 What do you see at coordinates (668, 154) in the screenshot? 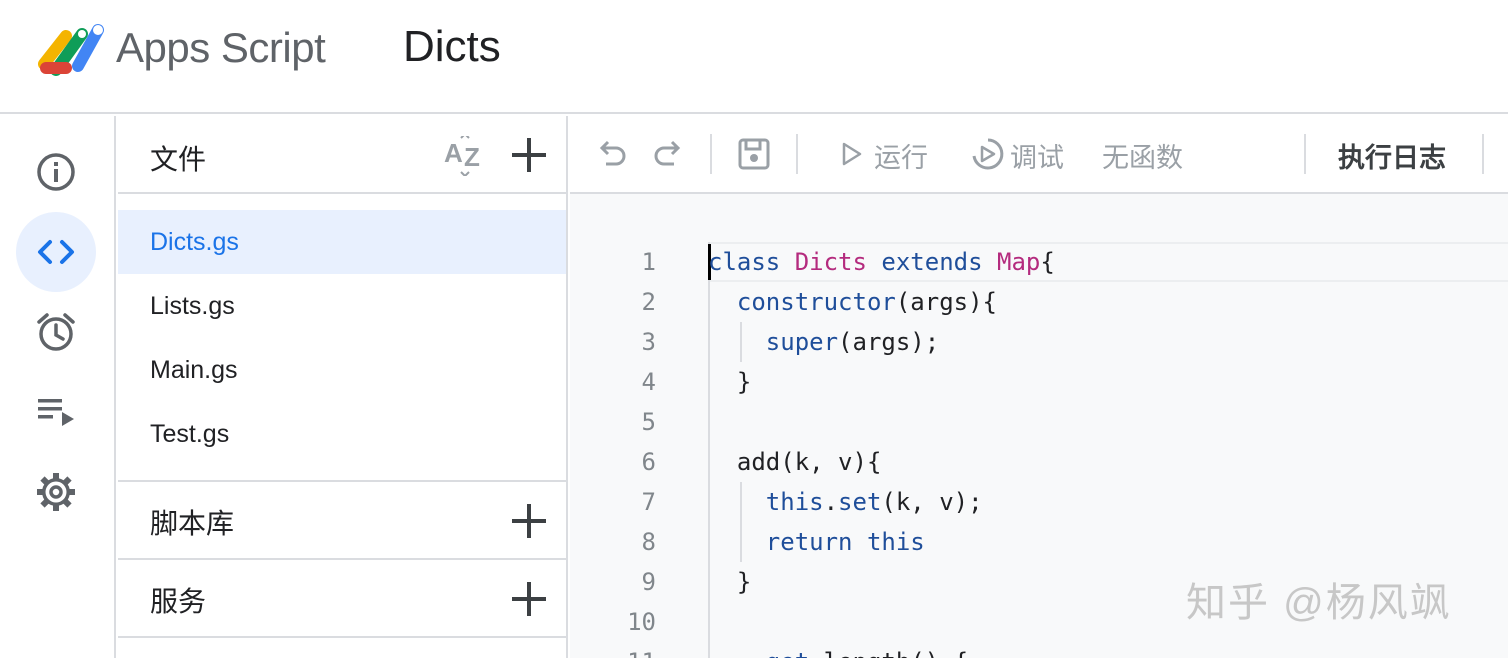
I see `redo-icon` at bounding box center [668, 154].